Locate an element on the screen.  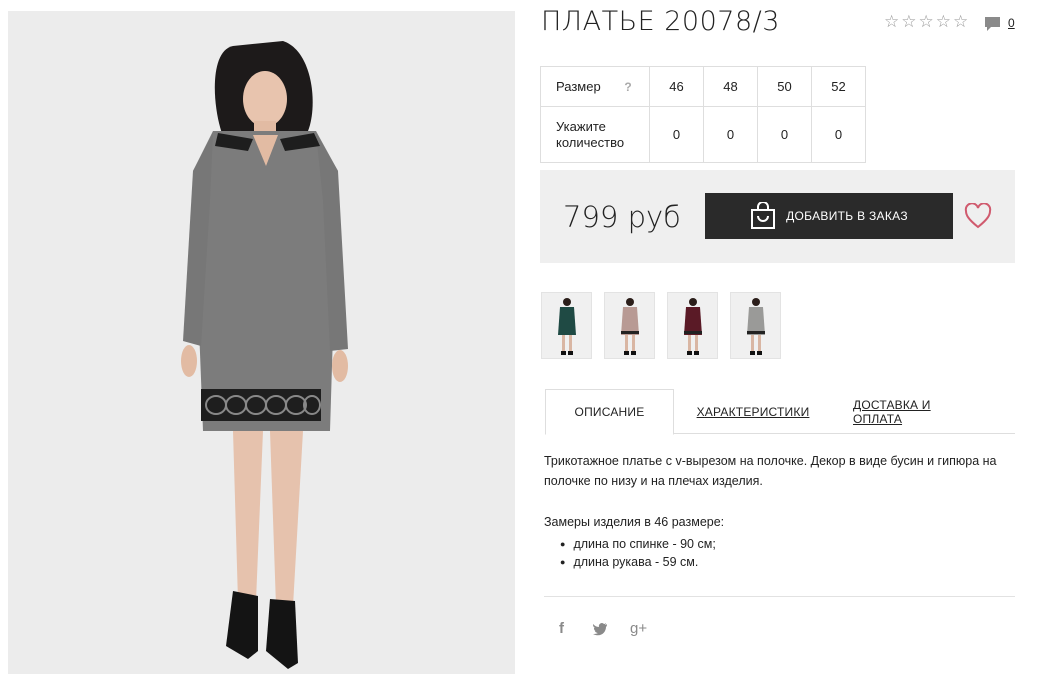
rating-stars: ☆ ☆ ☆ ☆ ☆ is located at coordinates (926, 22).